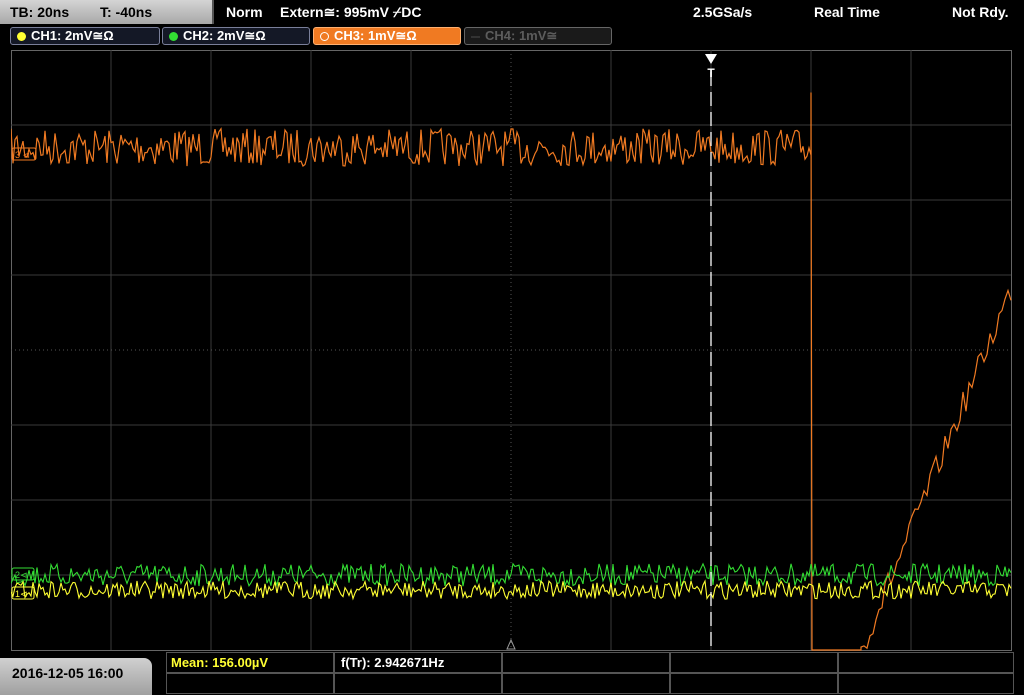 The image size is (1024, 695). I want to click on channel-3-tab: CH3: 1mV≅Ω, so click(387, 36).